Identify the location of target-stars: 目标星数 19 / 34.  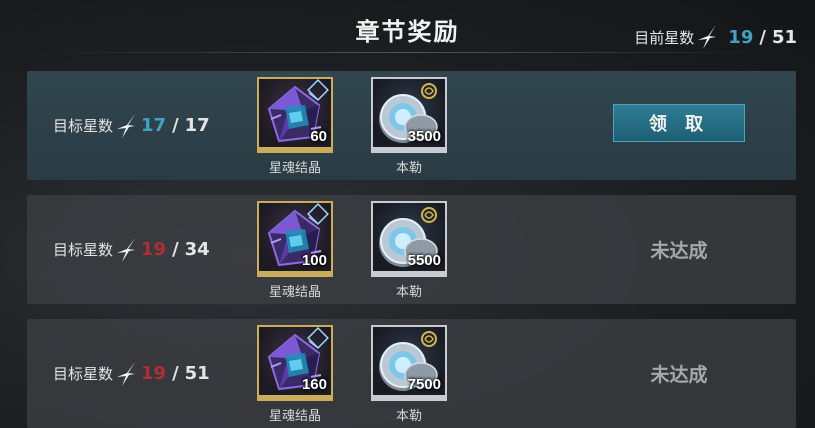
(131, 249).